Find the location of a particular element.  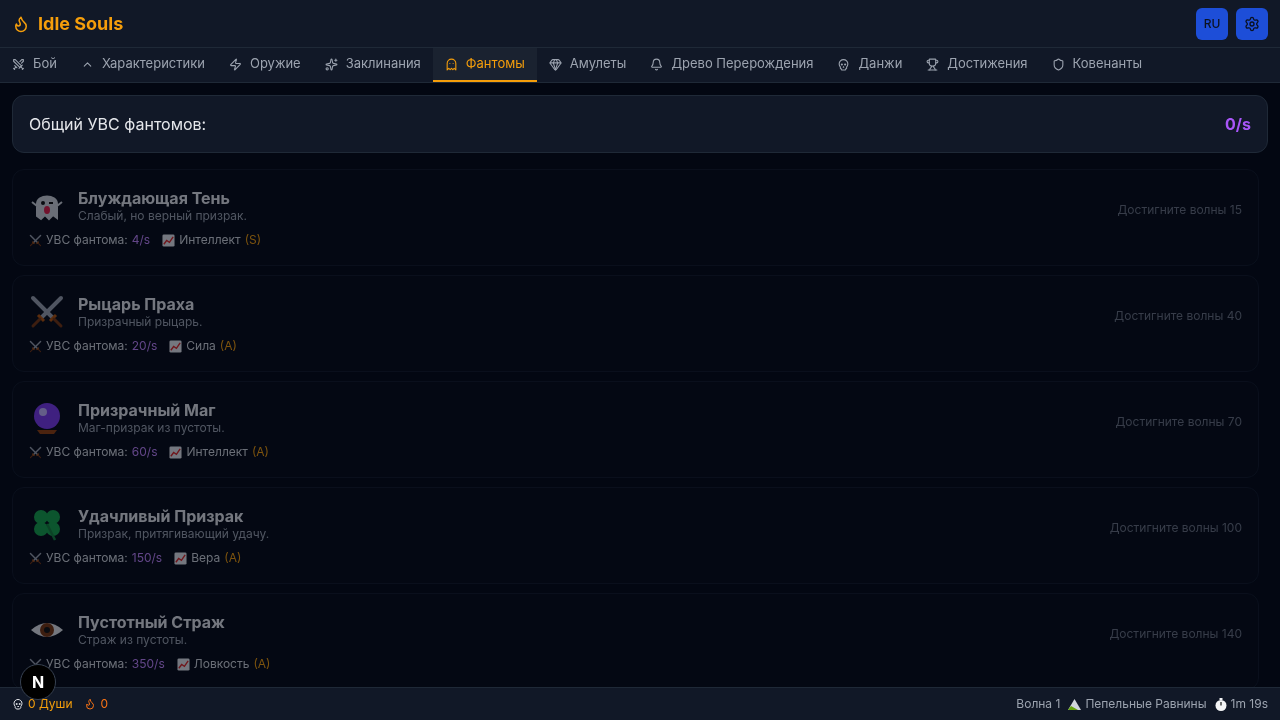

location-name: Пепельные Равнины is located at coordinates (1146, 704).